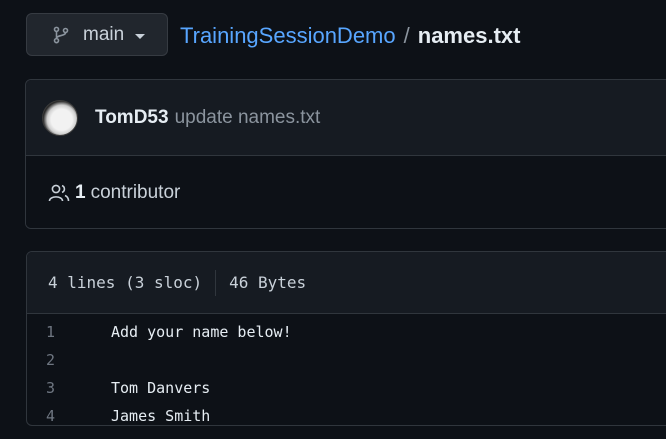  Describe the element at coordinates (161, 416) in the screenshot. I see `line-content: James Smith` at that location.